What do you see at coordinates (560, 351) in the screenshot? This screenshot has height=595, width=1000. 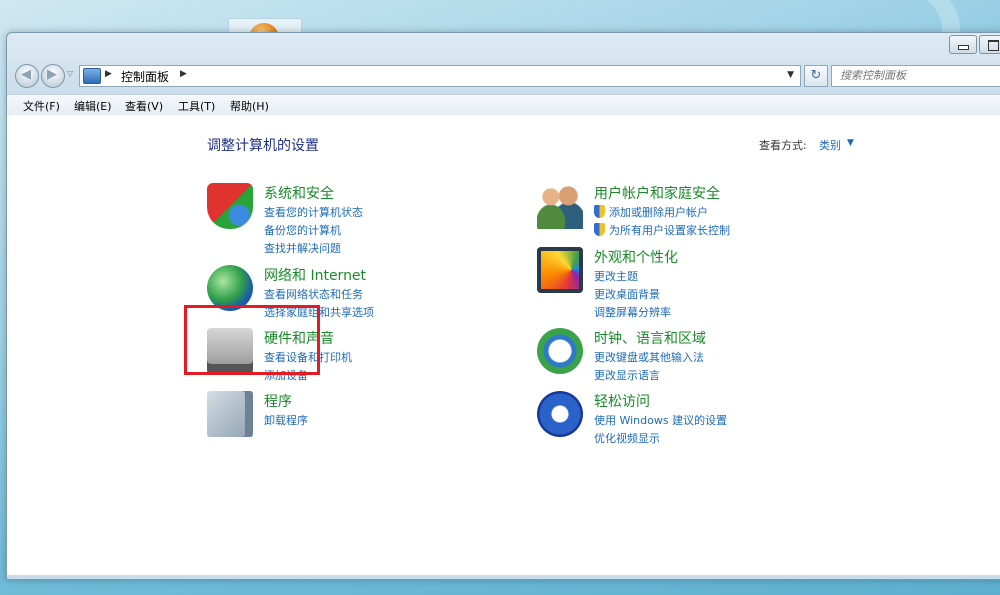 I see `clock-globe-icon` at bounding box center [560, 351].